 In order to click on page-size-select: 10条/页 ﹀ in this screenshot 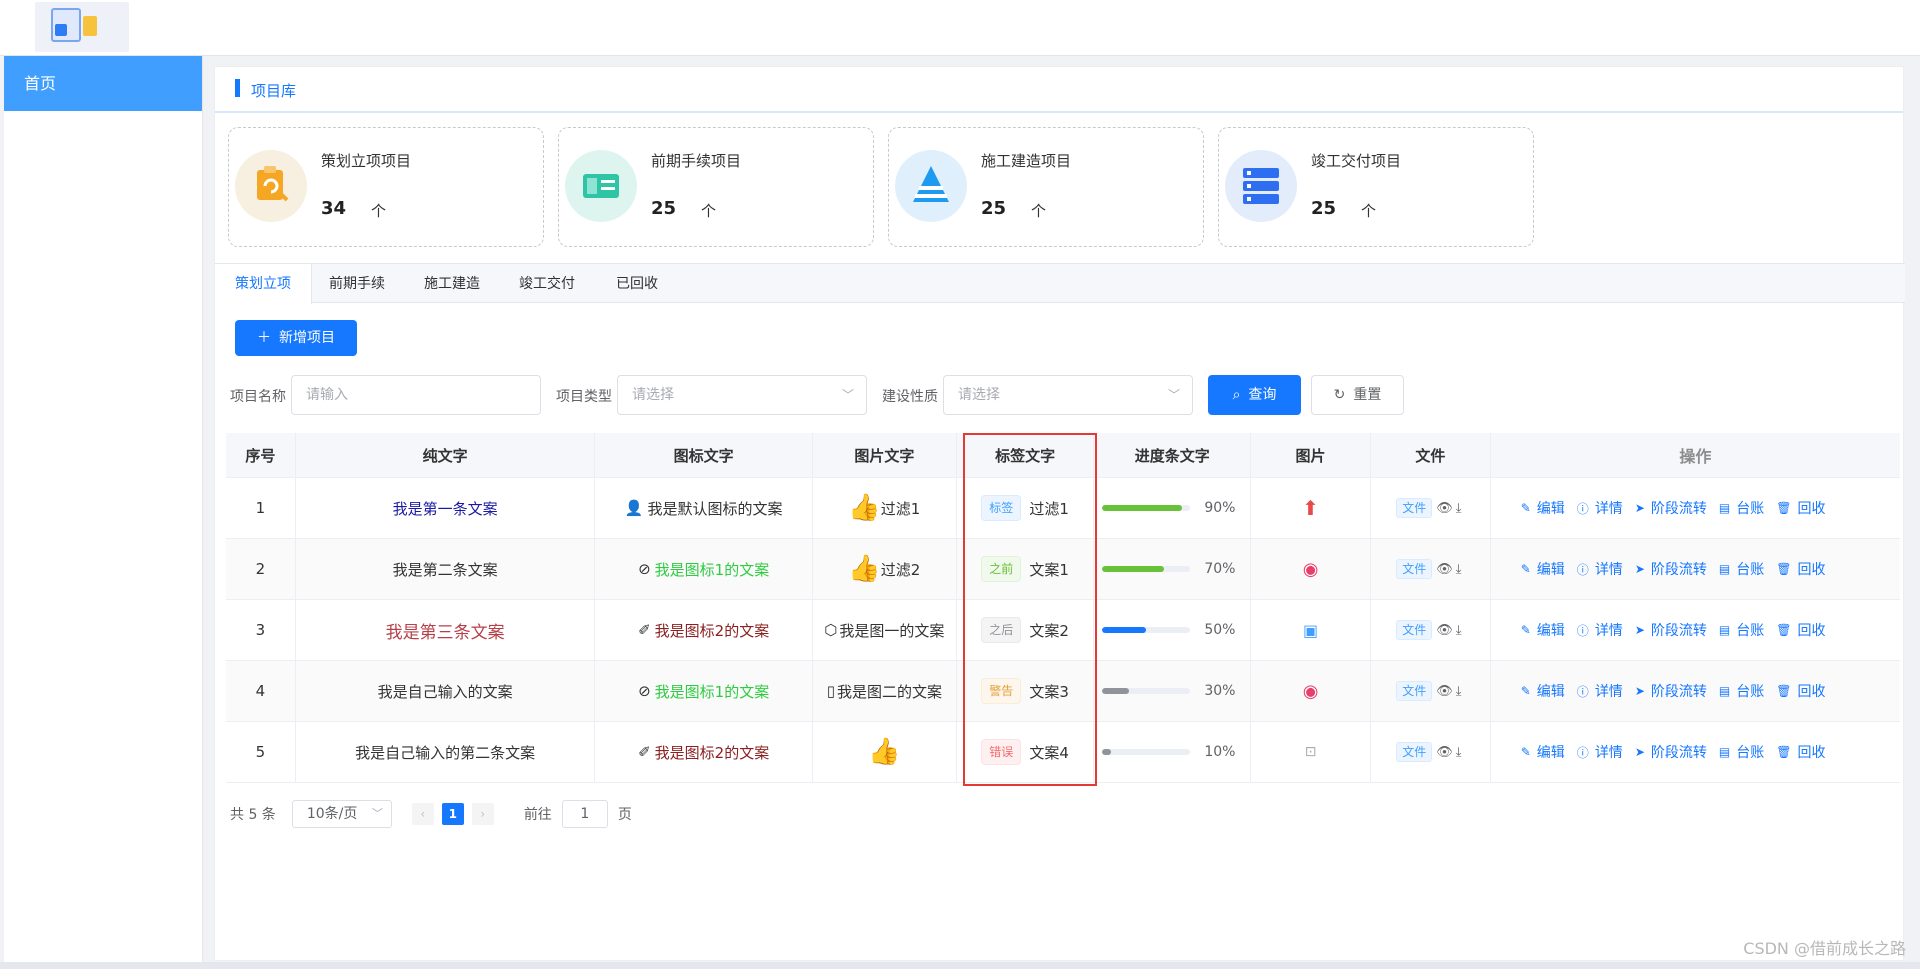, I will do `click(341, 814)`.